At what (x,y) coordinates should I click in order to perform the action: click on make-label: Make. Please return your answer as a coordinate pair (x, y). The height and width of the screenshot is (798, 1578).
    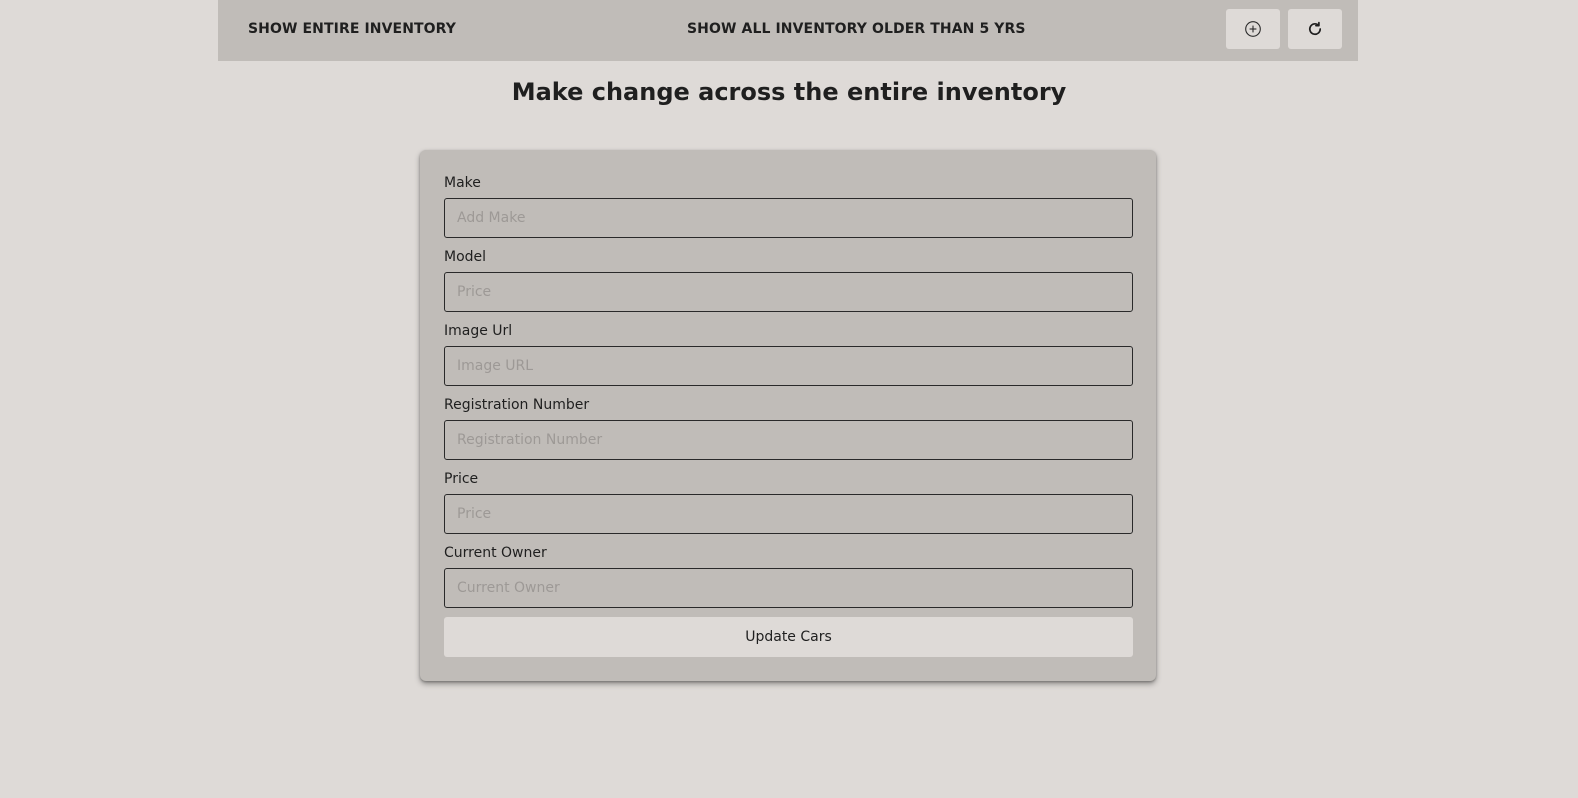
    Looking at the image, I should click on (462, 183).